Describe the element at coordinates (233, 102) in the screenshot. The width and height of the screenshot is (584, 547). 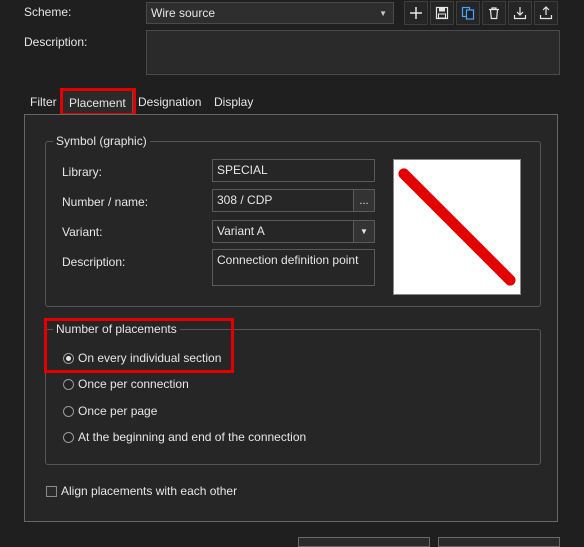
I see `tab-display: Display` at that location.